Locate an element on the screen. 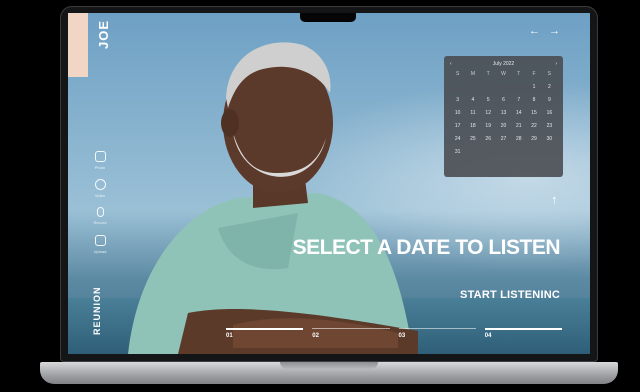 This screenshot has height=392, width=640. calendar-day: 23 is located at coordinates (549, 126).